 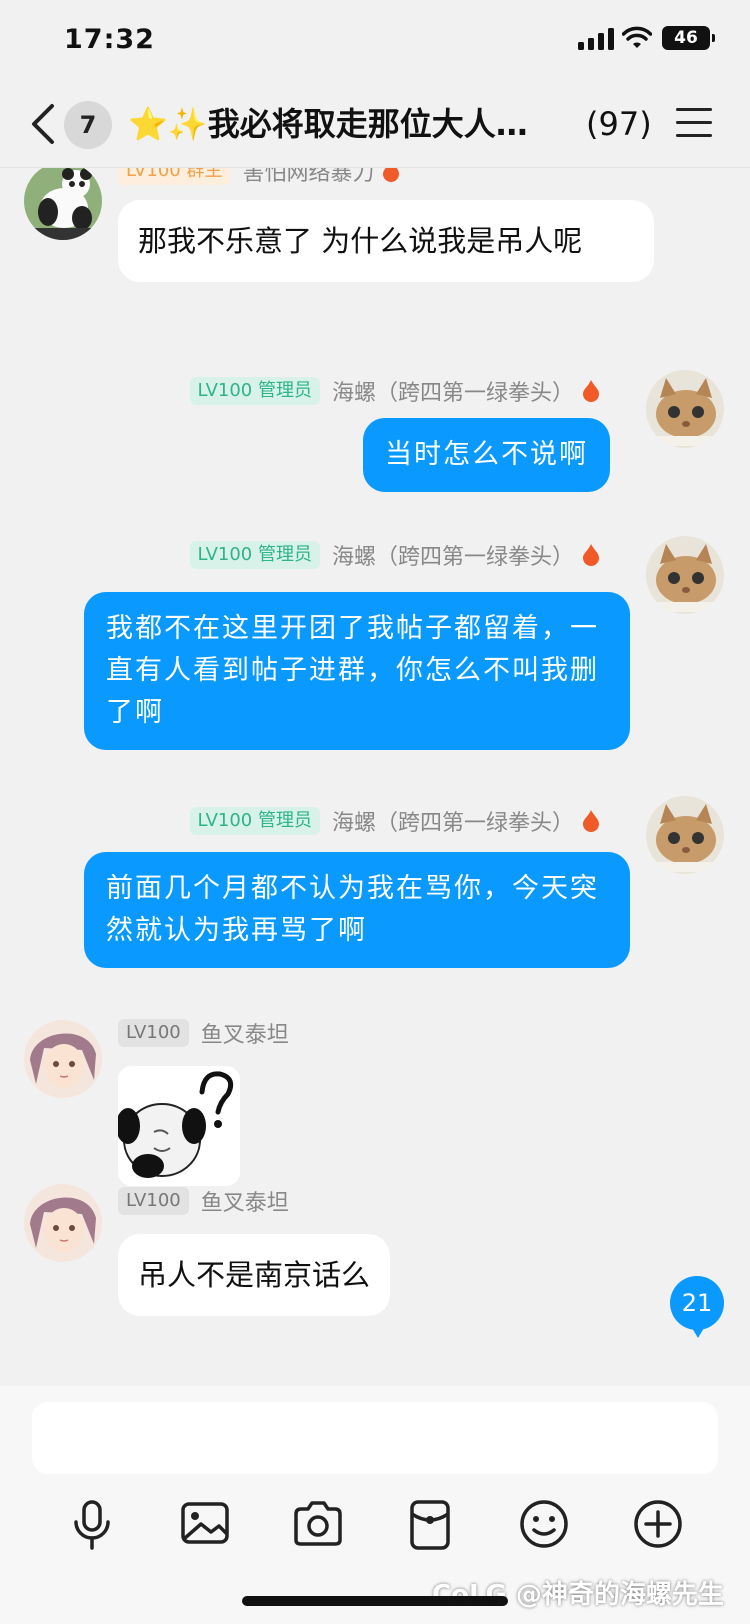 I want to click on message-bubble: 吊人不是南京话么, so click(x=254, y=1275).